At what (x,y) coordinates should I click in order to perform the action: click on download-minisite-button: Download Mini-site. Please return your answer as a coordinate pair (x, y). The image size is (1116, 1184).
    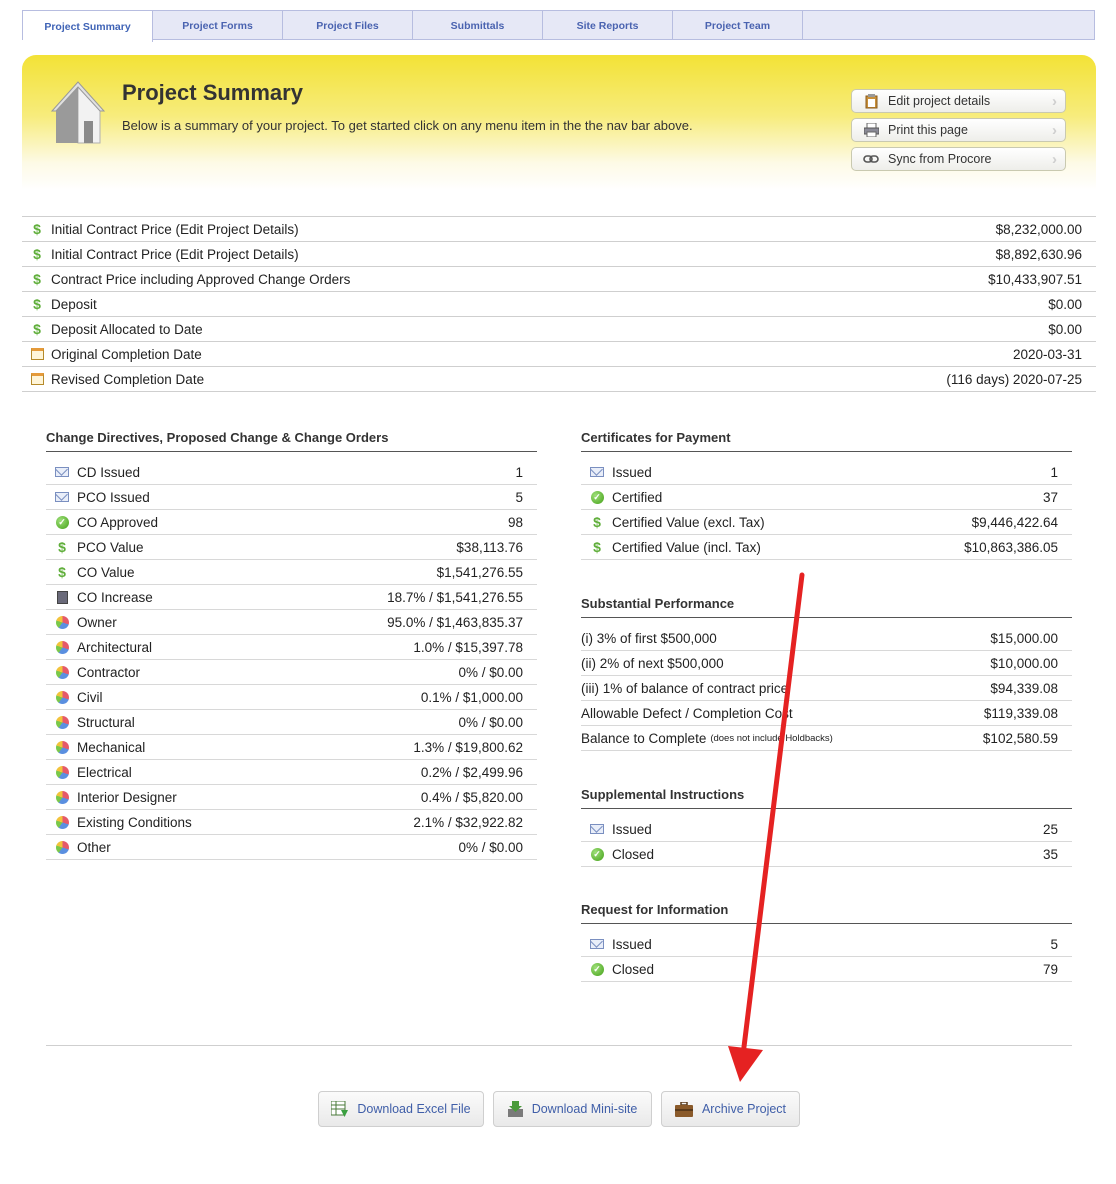
    Looking at the image, I should click on (572, 1109).